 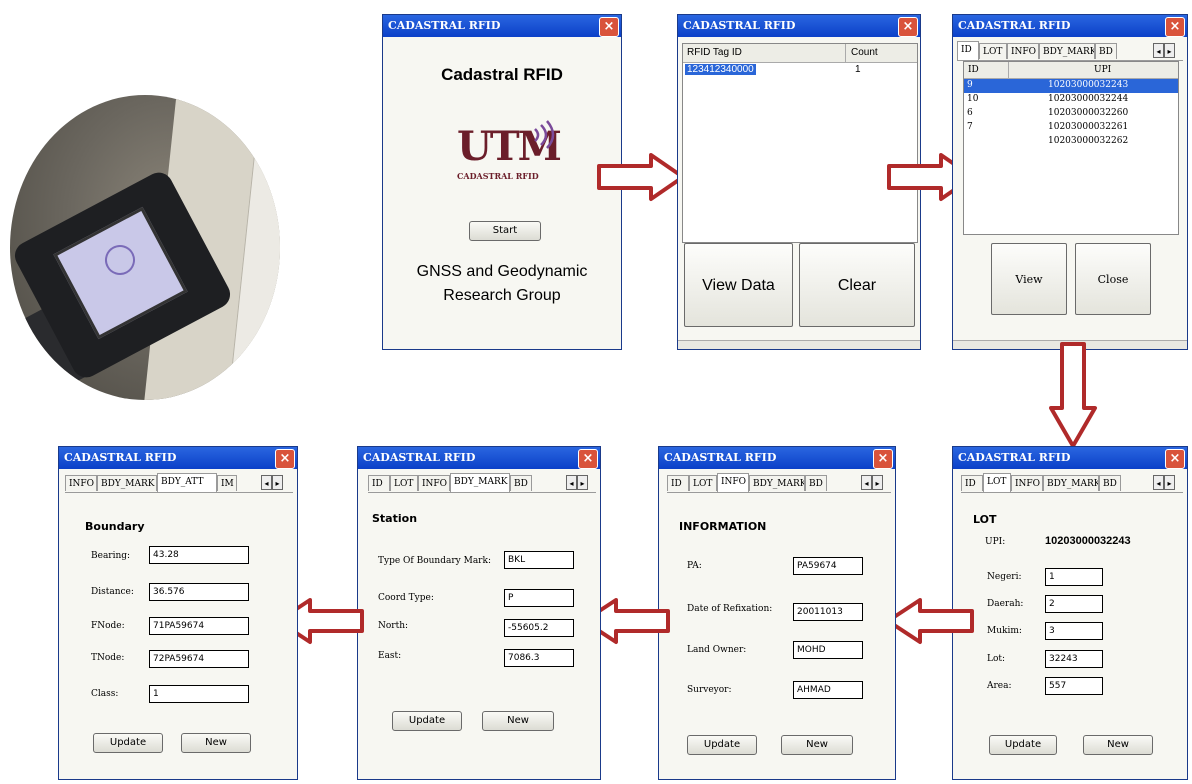 What do you see at coordinates (539, 598) in the screenshot?
I see `coord-type-field: P` at bounding box center [539, 598].